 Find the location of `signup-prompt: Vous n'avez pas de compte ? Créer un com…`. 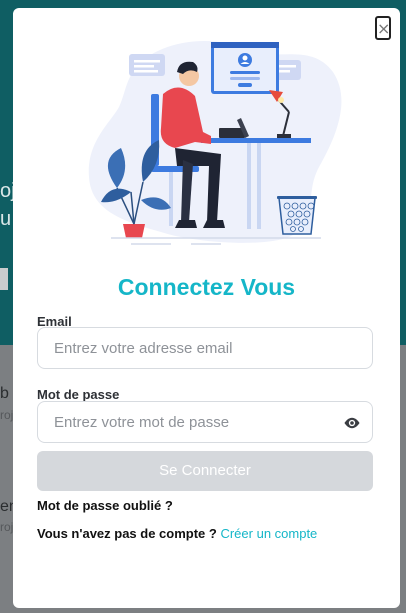

signup-prompt: Vous n'avez pas de compte ? Créer un com… is located at coordinates (177, 533).